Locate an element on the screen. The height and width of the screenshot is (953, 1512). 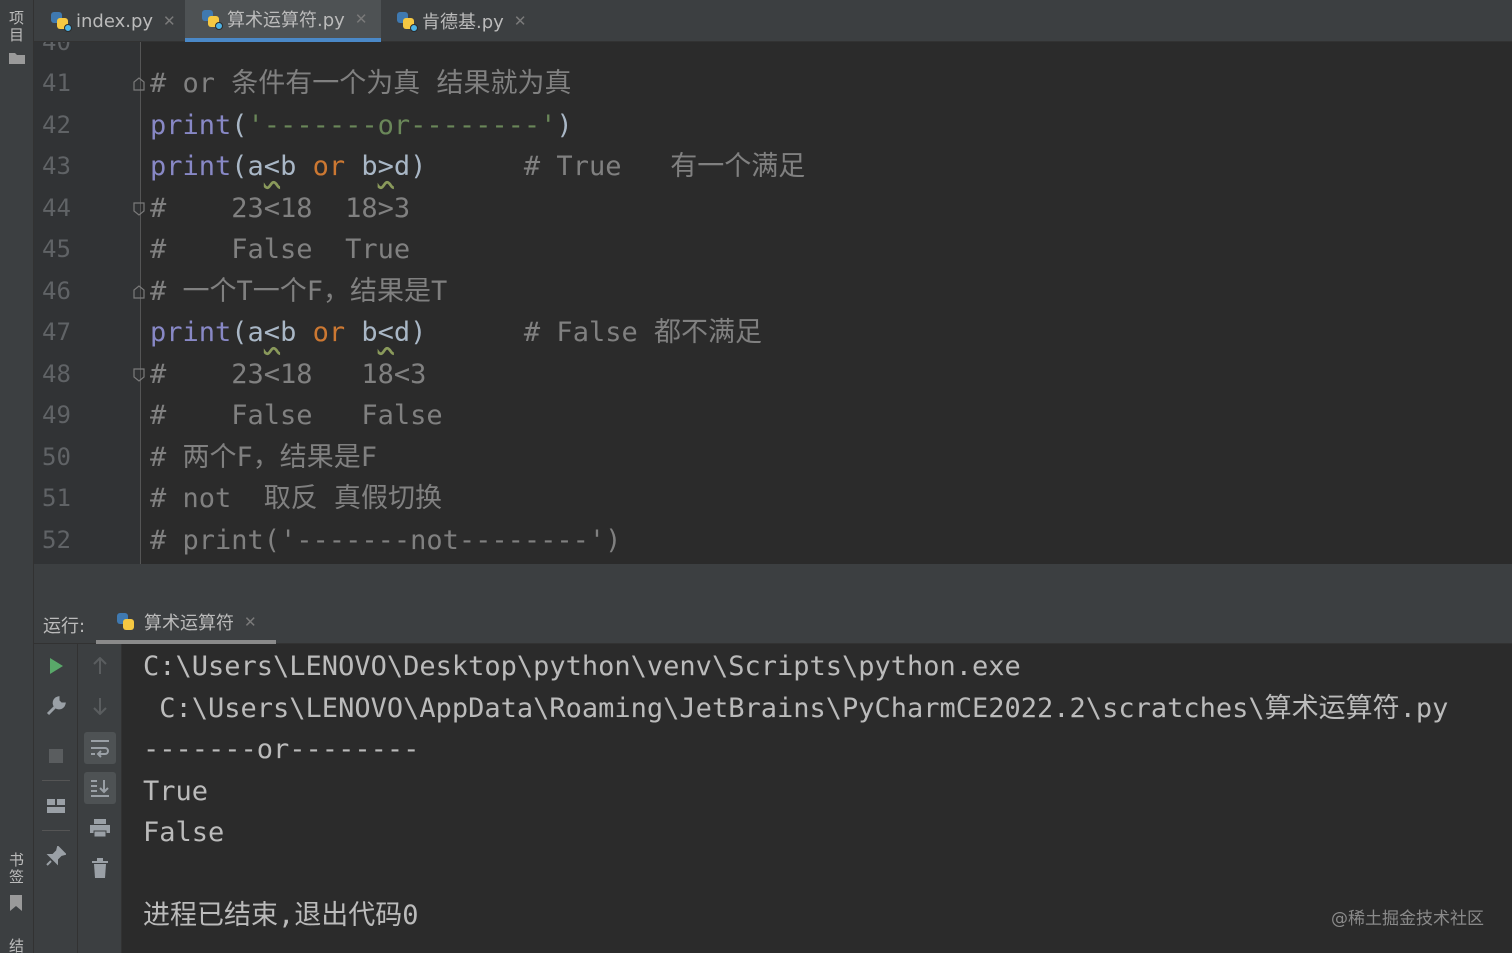
line-number: 41 is located at coordinates (56, 83).